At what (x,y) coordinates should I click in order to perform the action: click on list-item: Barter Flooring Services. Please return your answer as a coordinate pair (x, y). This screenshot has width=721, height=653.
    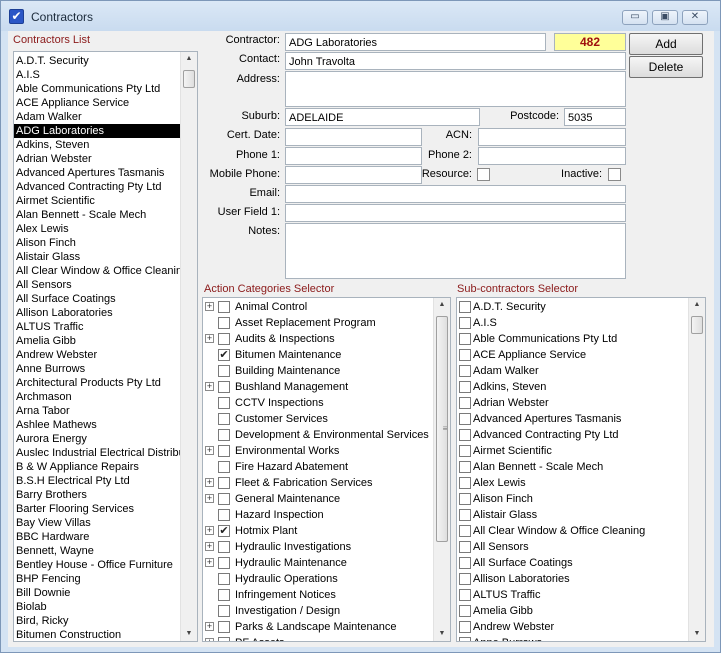
    Looking at the image, I should click on (97, 509).